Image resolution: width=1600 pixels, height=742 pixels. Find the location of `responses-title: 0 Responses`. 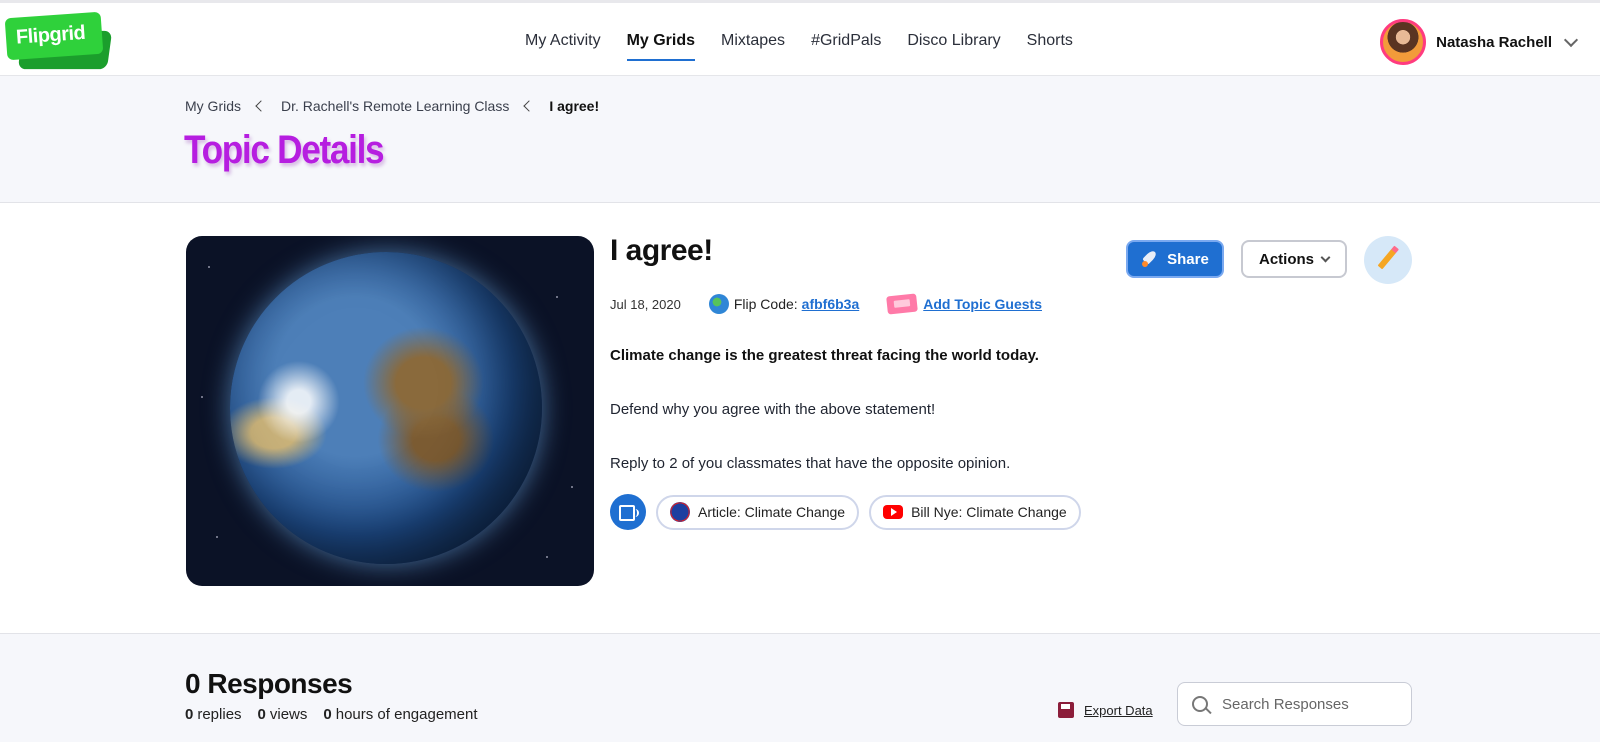

responses-title: 0 Responses is located at coordinates (269, 683).